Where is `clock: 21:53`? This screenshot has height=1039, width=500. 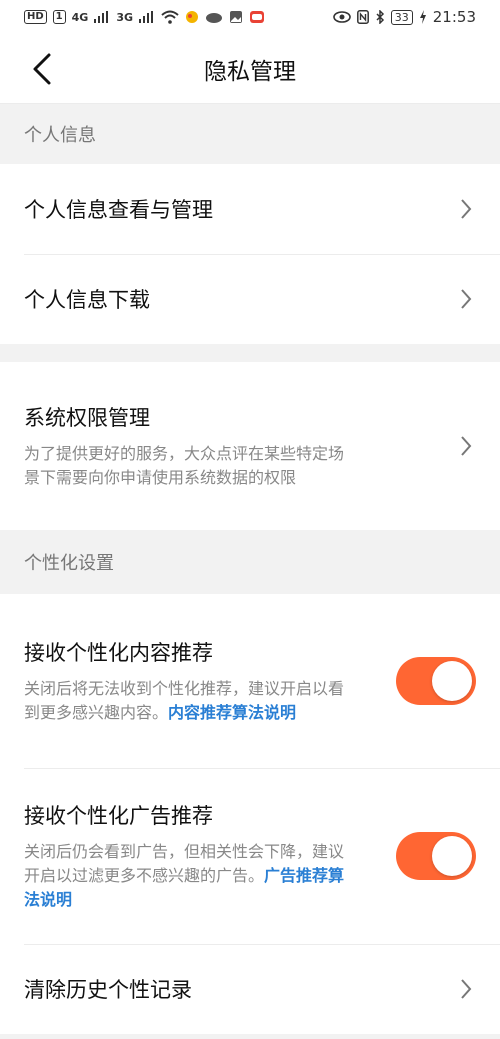
clock: 21:53 is located at coordinates (454, 17).